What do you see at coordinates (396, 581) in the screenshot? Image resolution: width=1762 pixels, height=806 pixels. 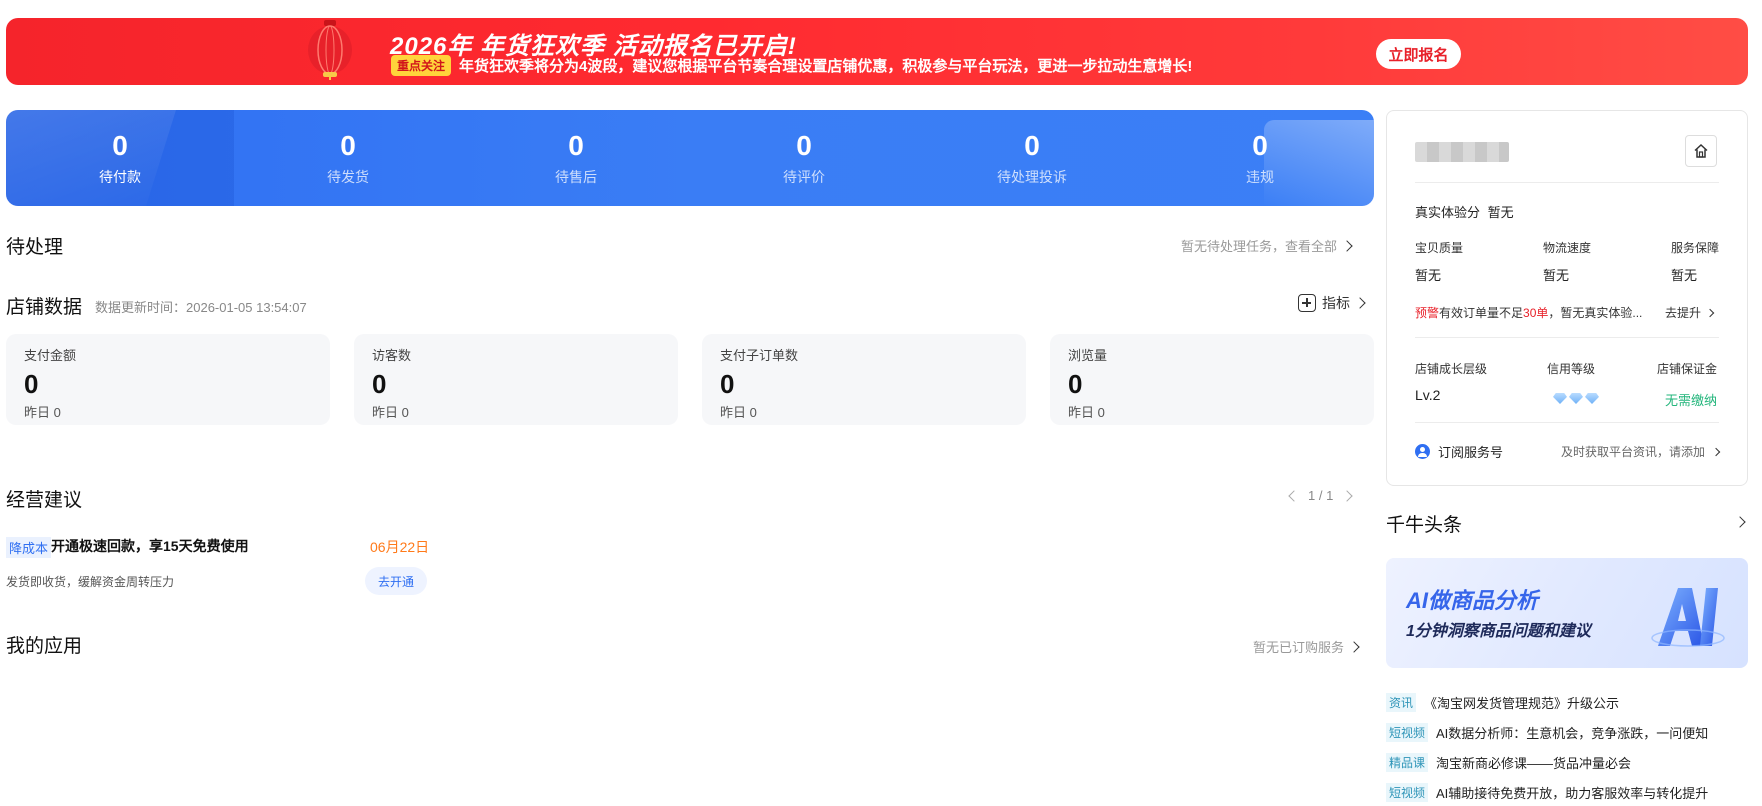 I see `activate-button: 去开通` at bounding box center [396, 581].